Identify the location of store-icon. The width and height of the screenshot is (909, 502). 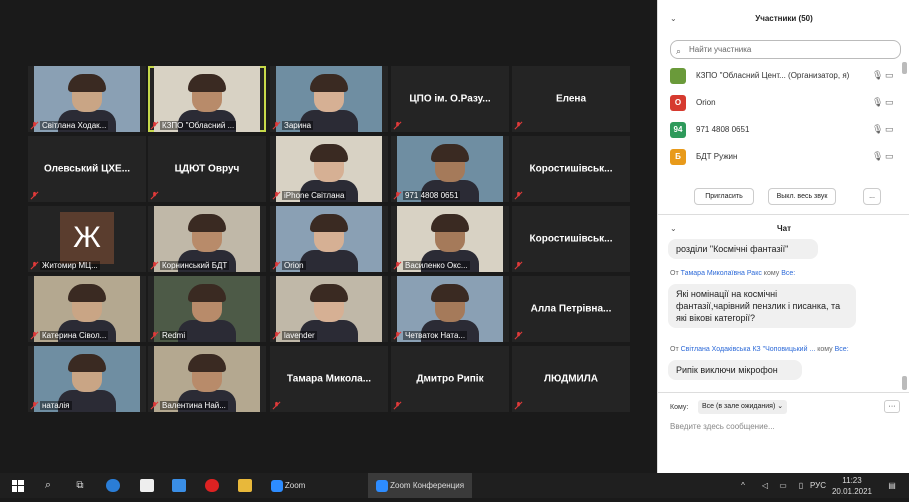
(147, 485).